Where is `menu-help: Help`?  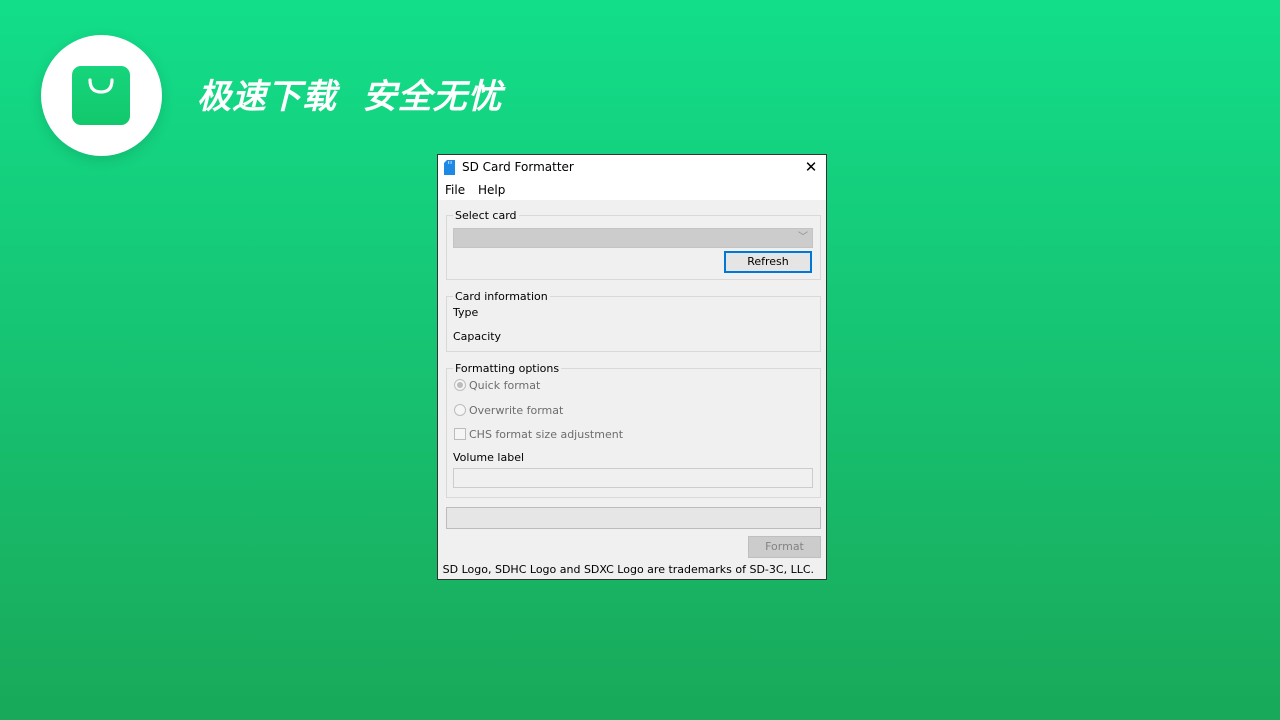
menu-help: Help is located at coordinates (491, 190).